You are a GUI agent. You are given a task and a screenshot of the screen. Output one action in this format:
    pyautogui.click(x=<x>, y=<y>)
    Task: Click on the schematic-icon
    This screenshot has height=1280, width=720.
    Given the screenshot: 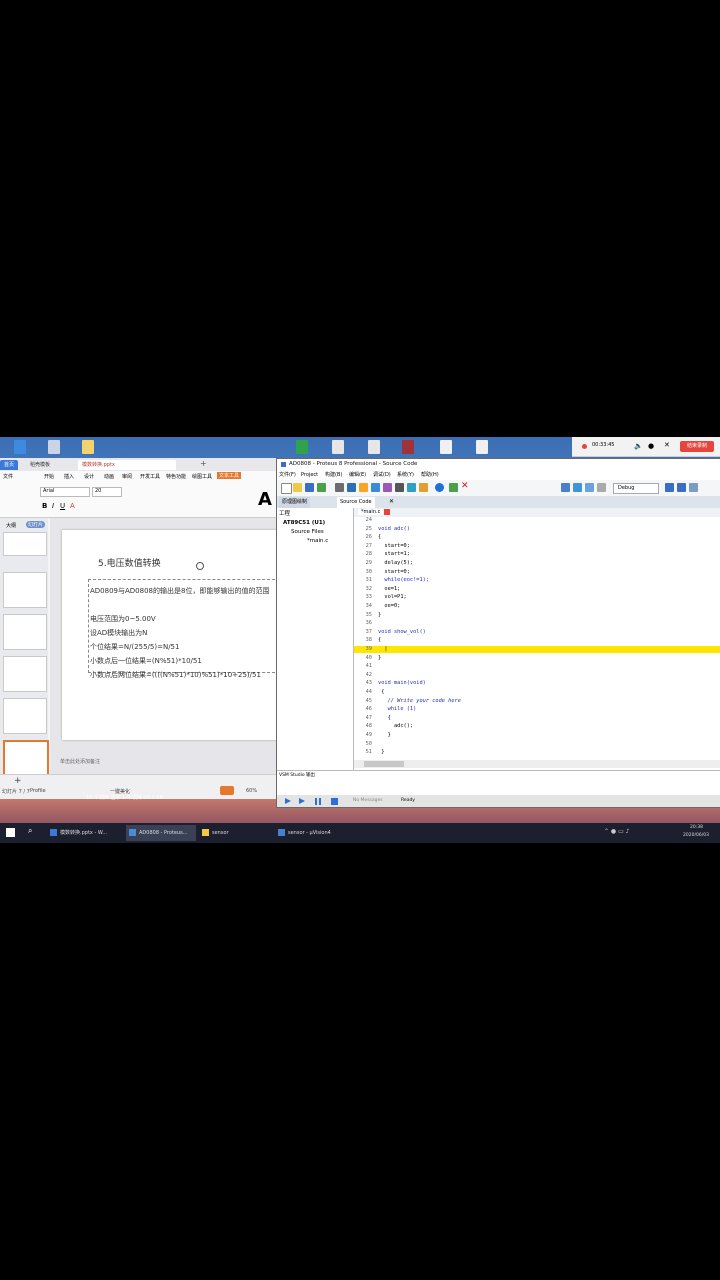 What is the action you would take?
    pyautogui.click(x=351, y=487)
    